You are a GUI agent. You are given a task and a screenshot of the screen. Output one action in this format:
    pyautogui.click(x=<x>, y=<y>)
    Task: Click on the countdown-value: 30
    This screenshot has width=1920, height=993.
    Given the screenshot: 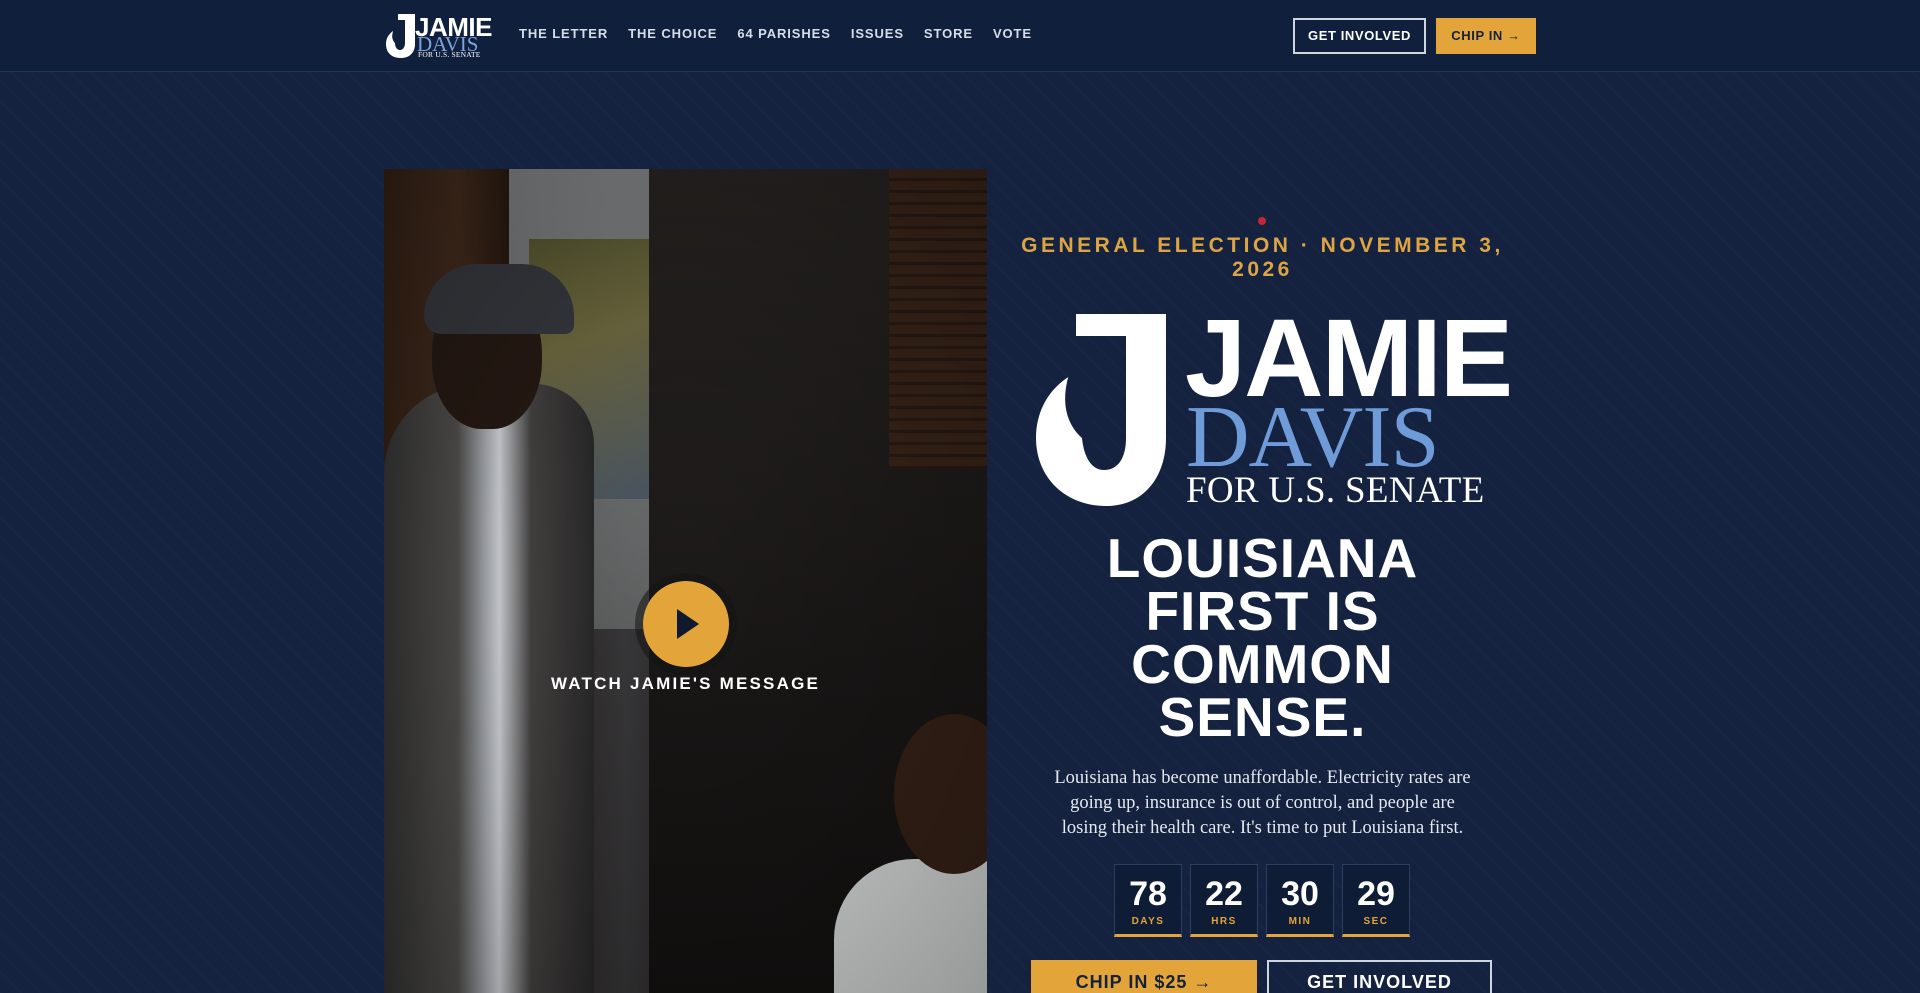 What is the action you would take?
    pyautogui.click(x=1300, y=894)
    